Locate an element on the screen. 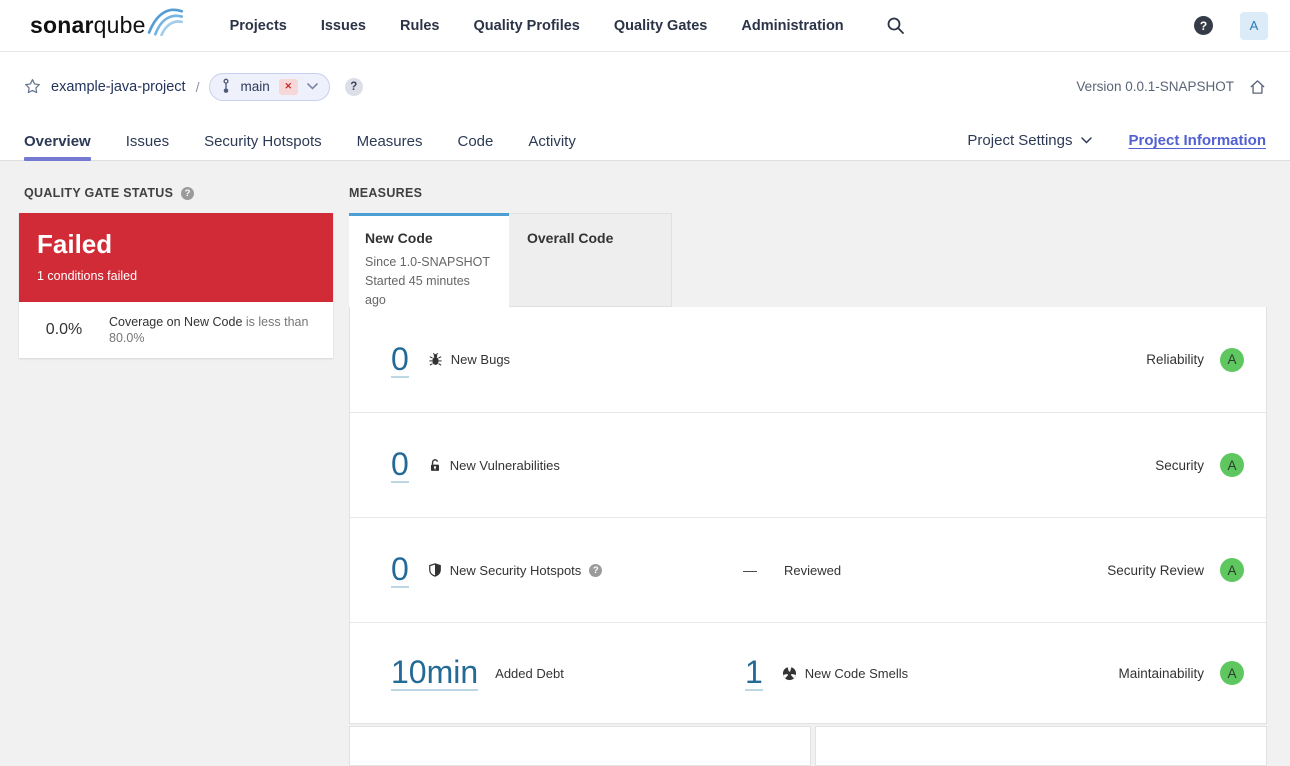 This screenshot has width=1290, height=766. added-debt-label-group: Added Debt is located at coordinates (529, 673).